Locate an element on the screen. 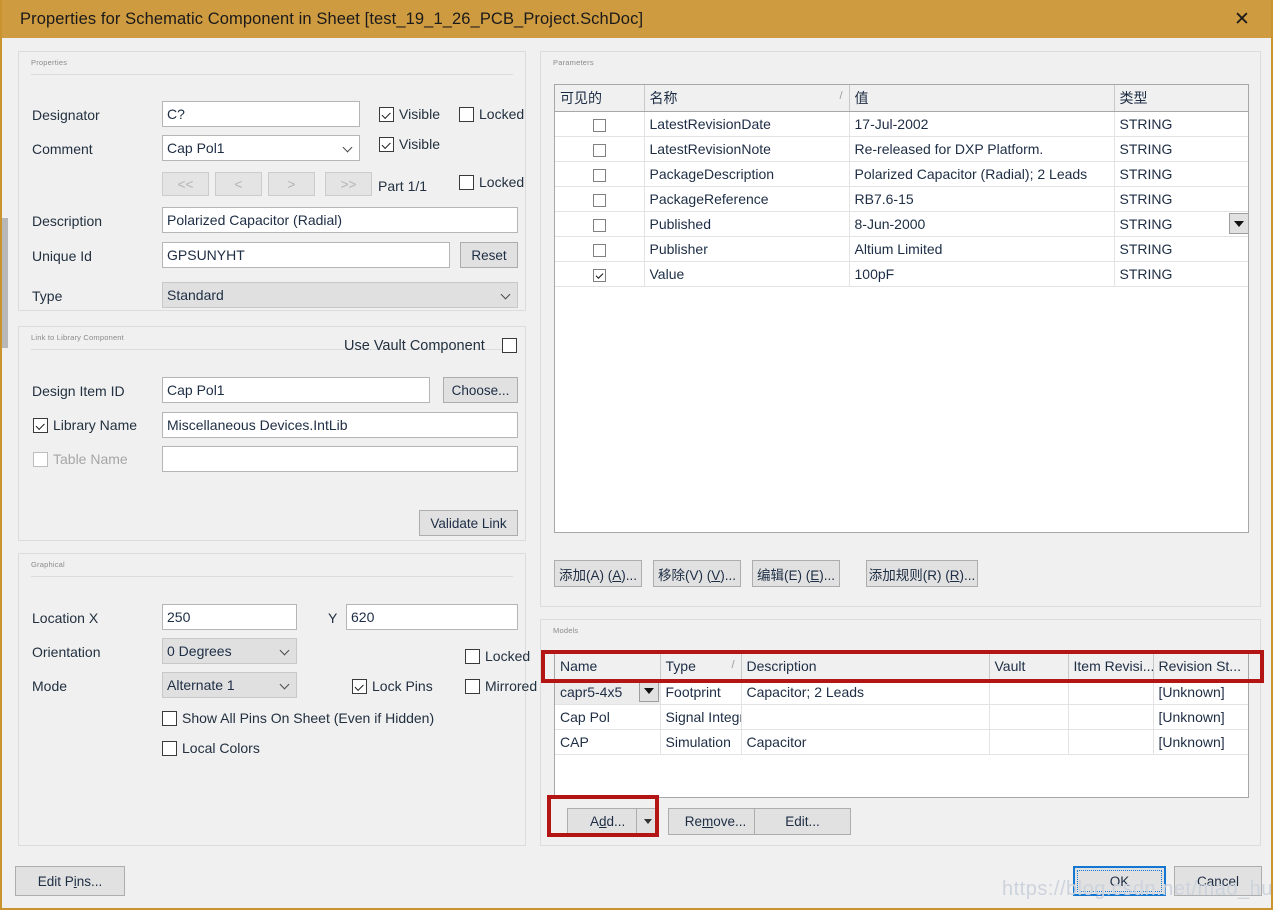  next-part-button: > is located at coordinates (291, 184).